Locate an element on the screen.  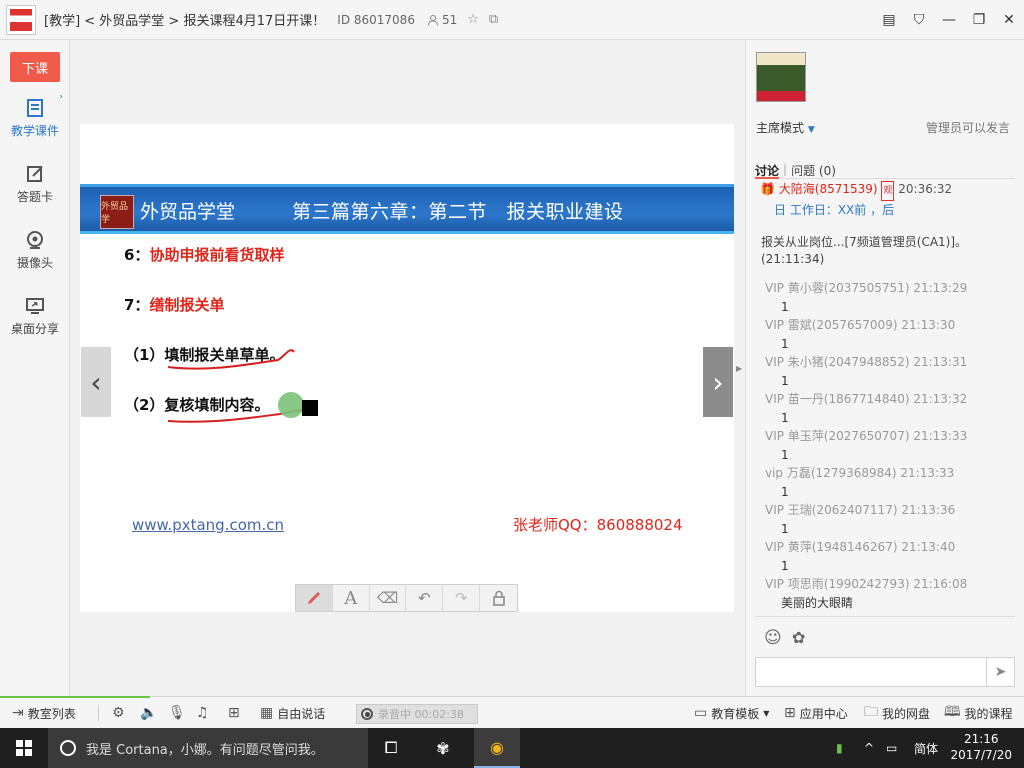
list-item: VIP 项思雨(1990242793) 21:16:08 美丽的大眼睛 is located at coordinates (866, 594).